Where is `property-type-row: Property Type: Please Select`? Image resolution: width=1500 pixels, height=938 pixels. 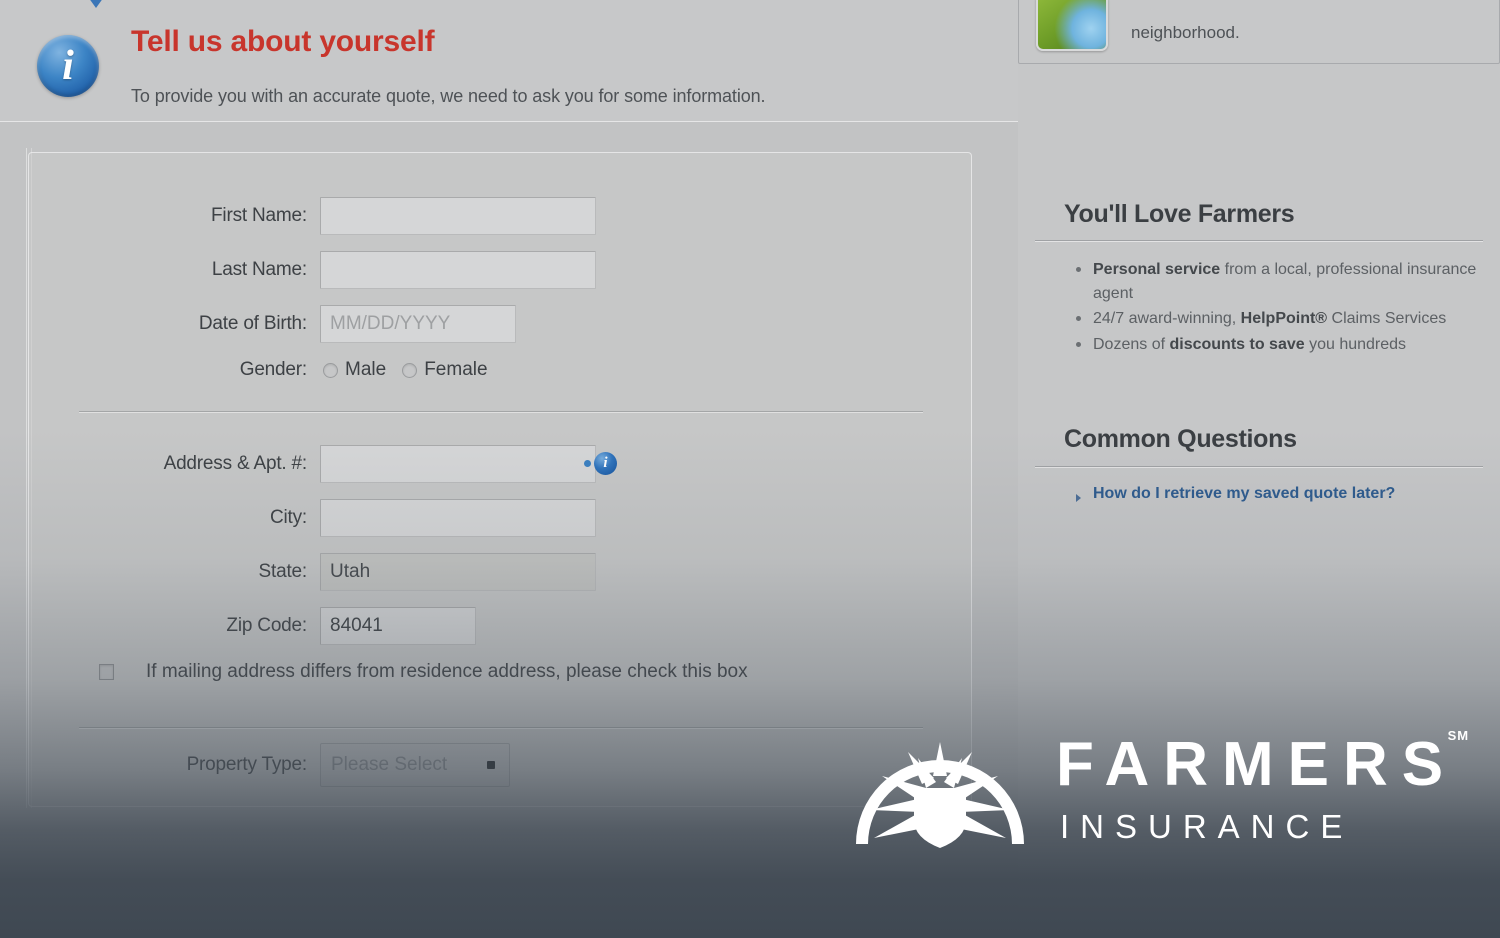
property-type-row: Property Type: Please Select is located at coordinates (276, 765).